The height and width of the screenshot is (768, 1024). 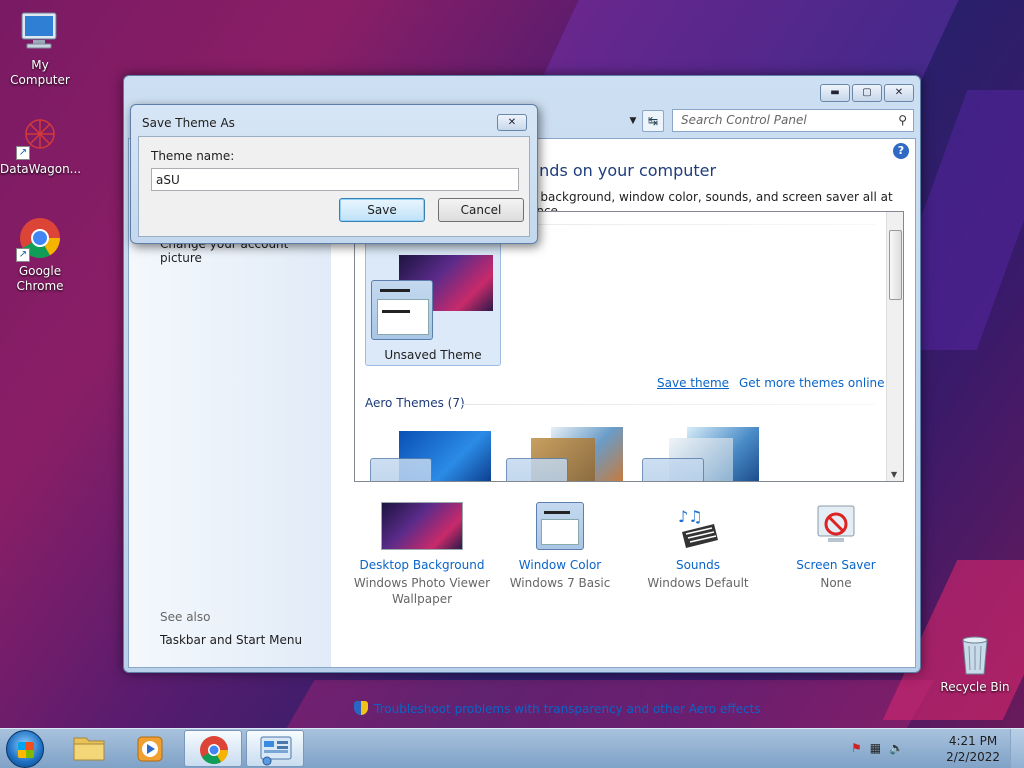 I want to click on setting-subtitle: None, so click(x=836, y=583).